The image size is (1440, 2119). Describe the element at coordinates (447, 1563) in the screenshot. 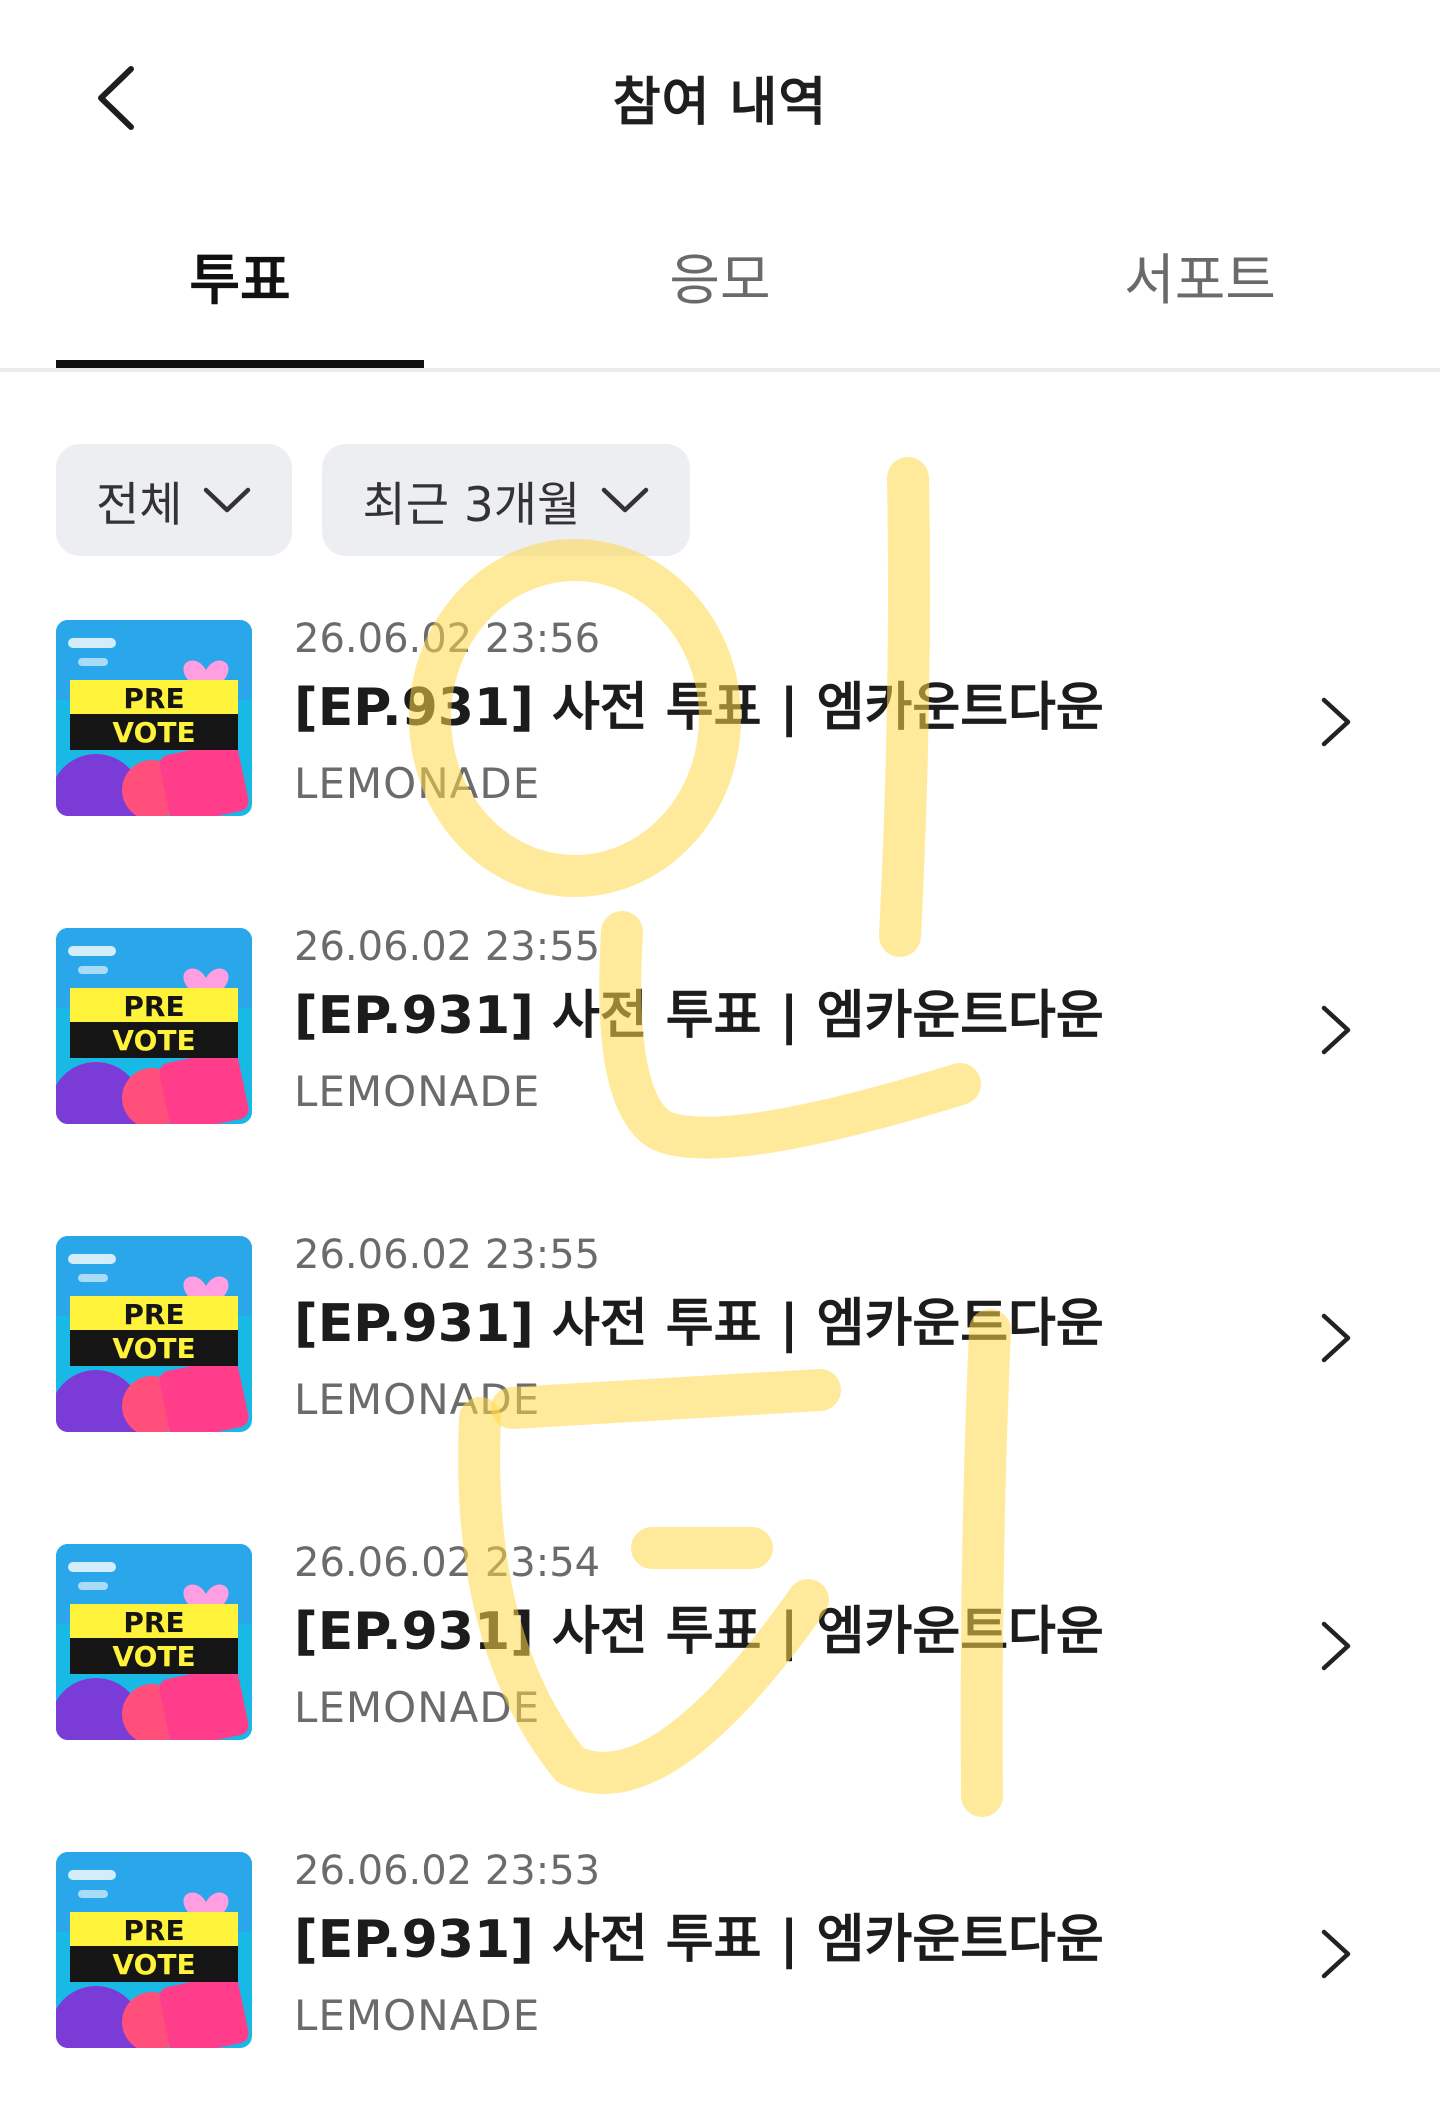

I see `list-item-date: 26.06.02 23:54` at that location.